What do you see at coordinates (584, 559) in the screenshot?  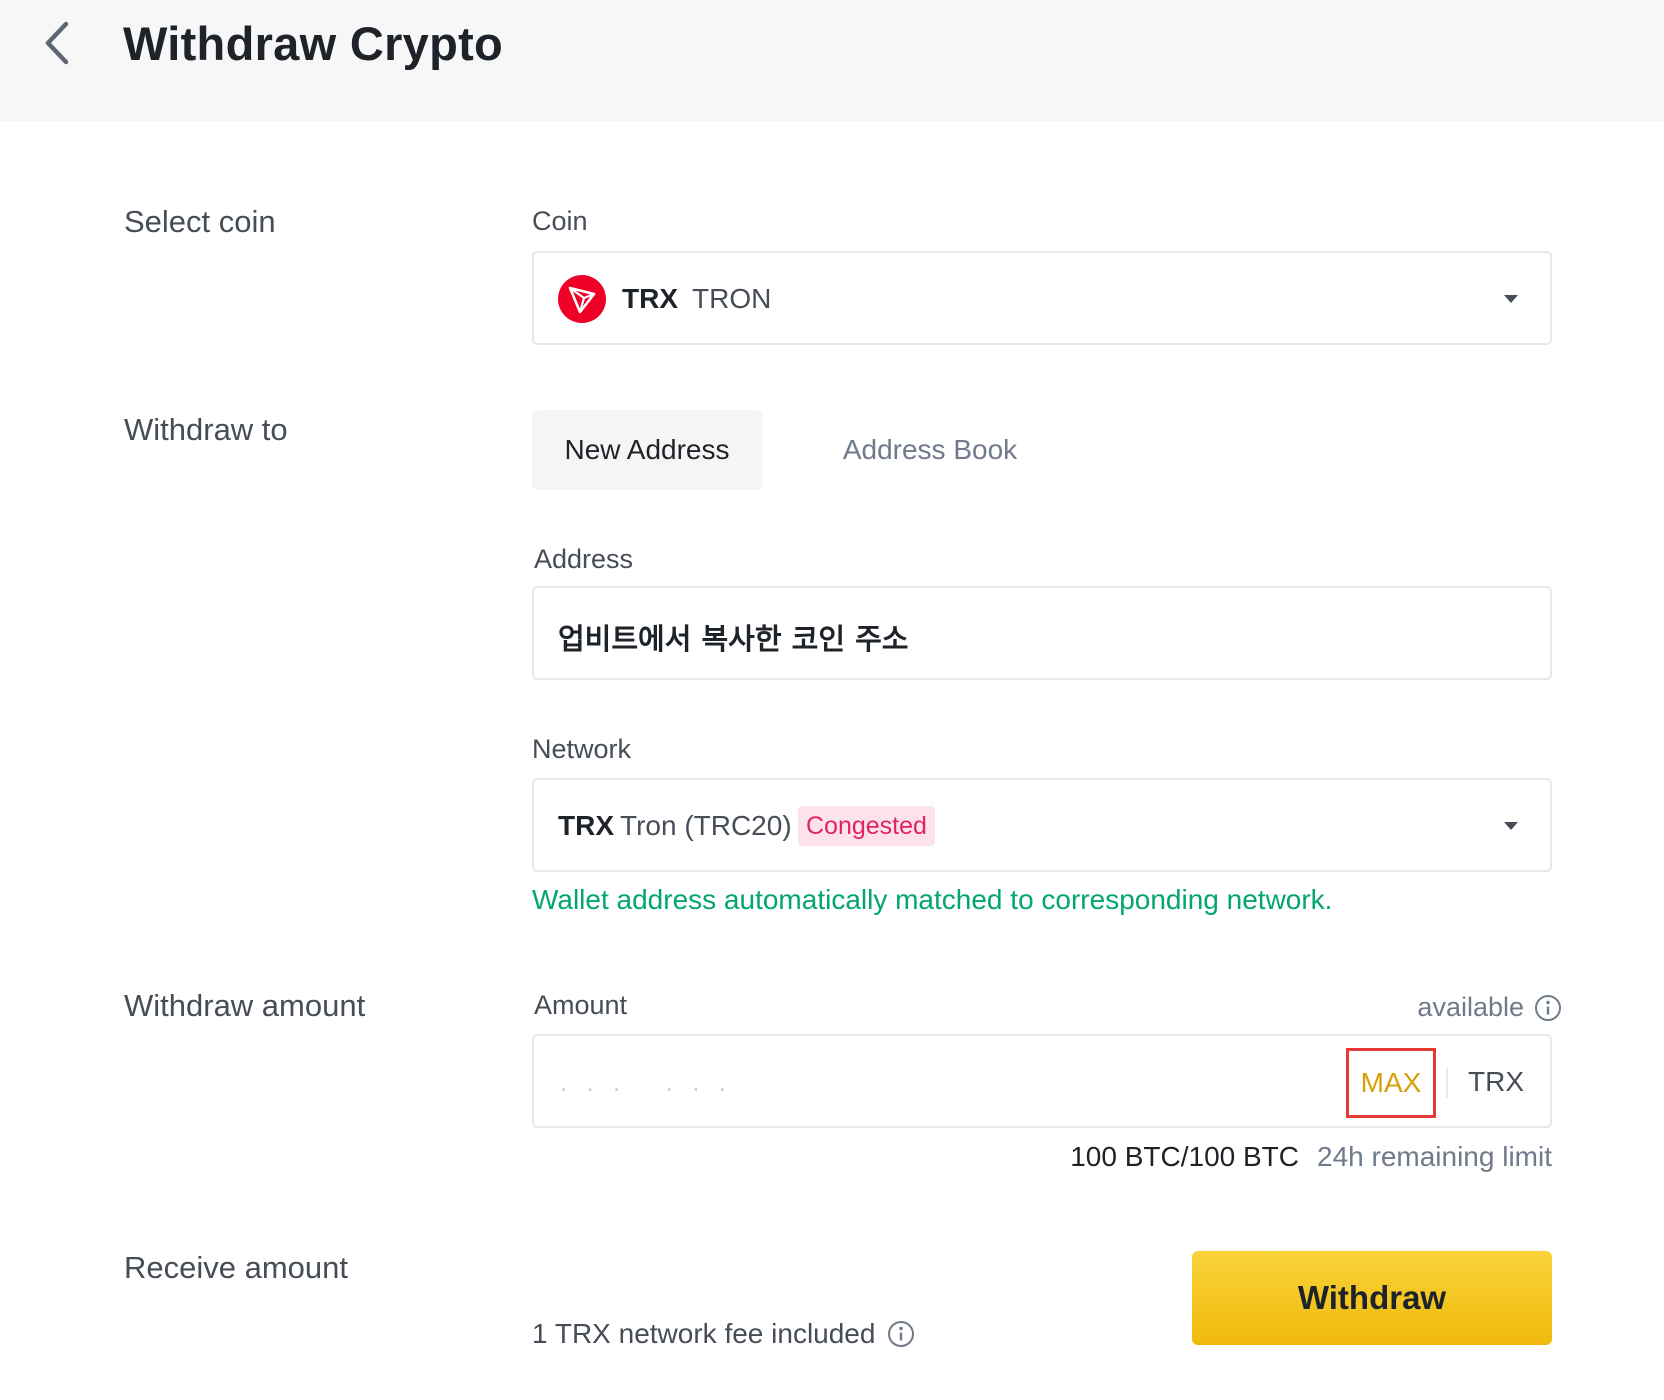 I see `address-field-label: Address` at bounding box center [584, 559].